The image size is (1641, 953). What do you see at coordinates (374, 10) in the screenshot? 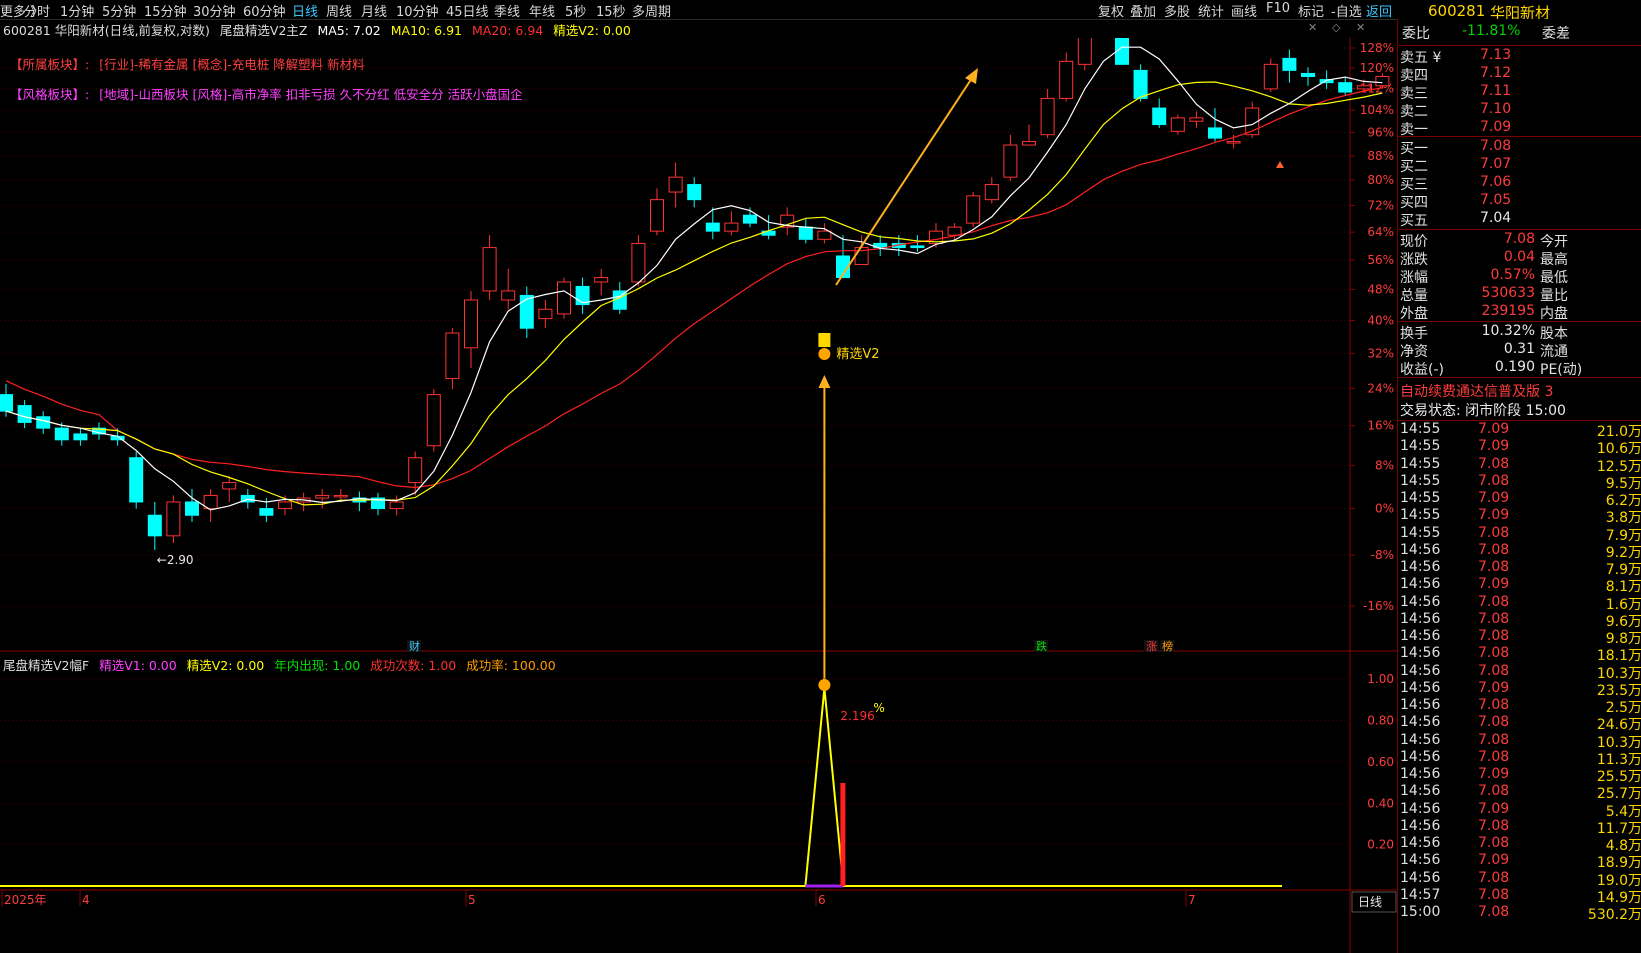
I see `period-tab-8: 月线` at bounding box center [374, 10].